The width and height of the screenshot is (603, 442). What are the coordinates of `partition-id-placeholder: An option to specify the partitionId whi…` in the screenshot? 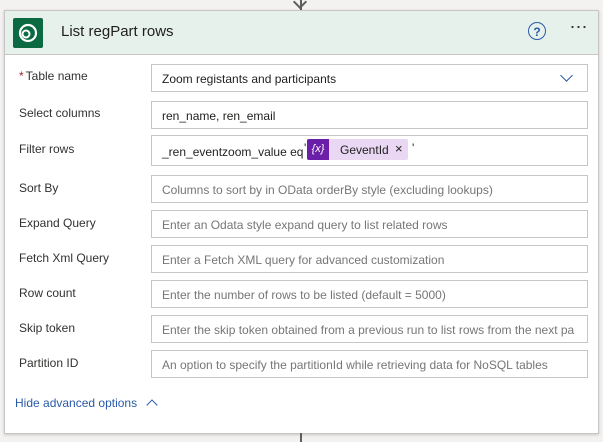 It's located at (355, 365).